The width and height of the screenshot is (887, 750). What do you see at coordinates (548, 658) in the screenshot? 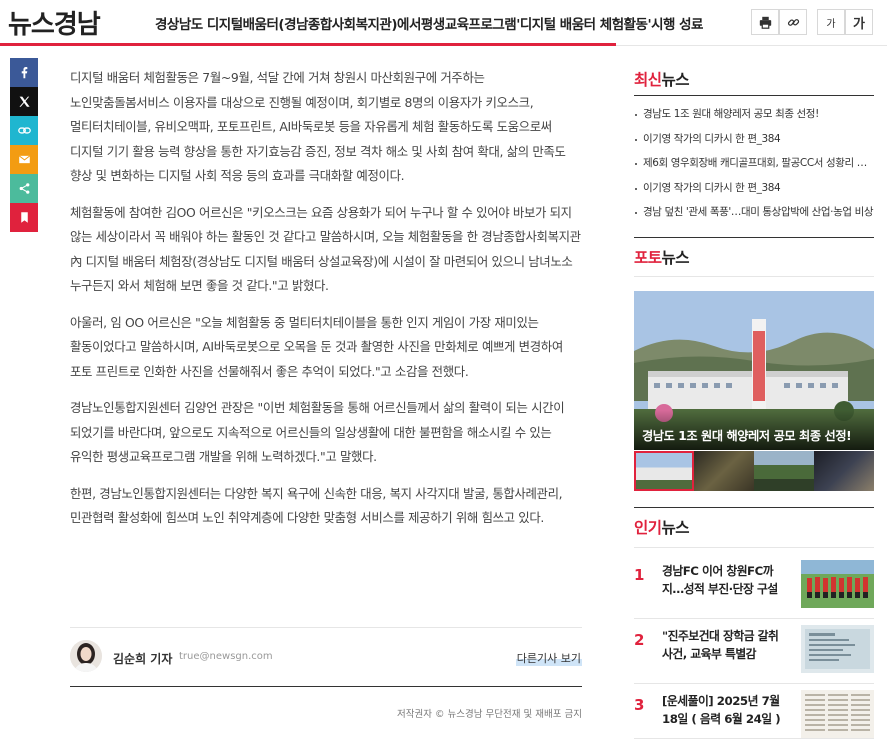
I see `more-articles-link: 다른기사 보기` at bounding box center [548, 658].